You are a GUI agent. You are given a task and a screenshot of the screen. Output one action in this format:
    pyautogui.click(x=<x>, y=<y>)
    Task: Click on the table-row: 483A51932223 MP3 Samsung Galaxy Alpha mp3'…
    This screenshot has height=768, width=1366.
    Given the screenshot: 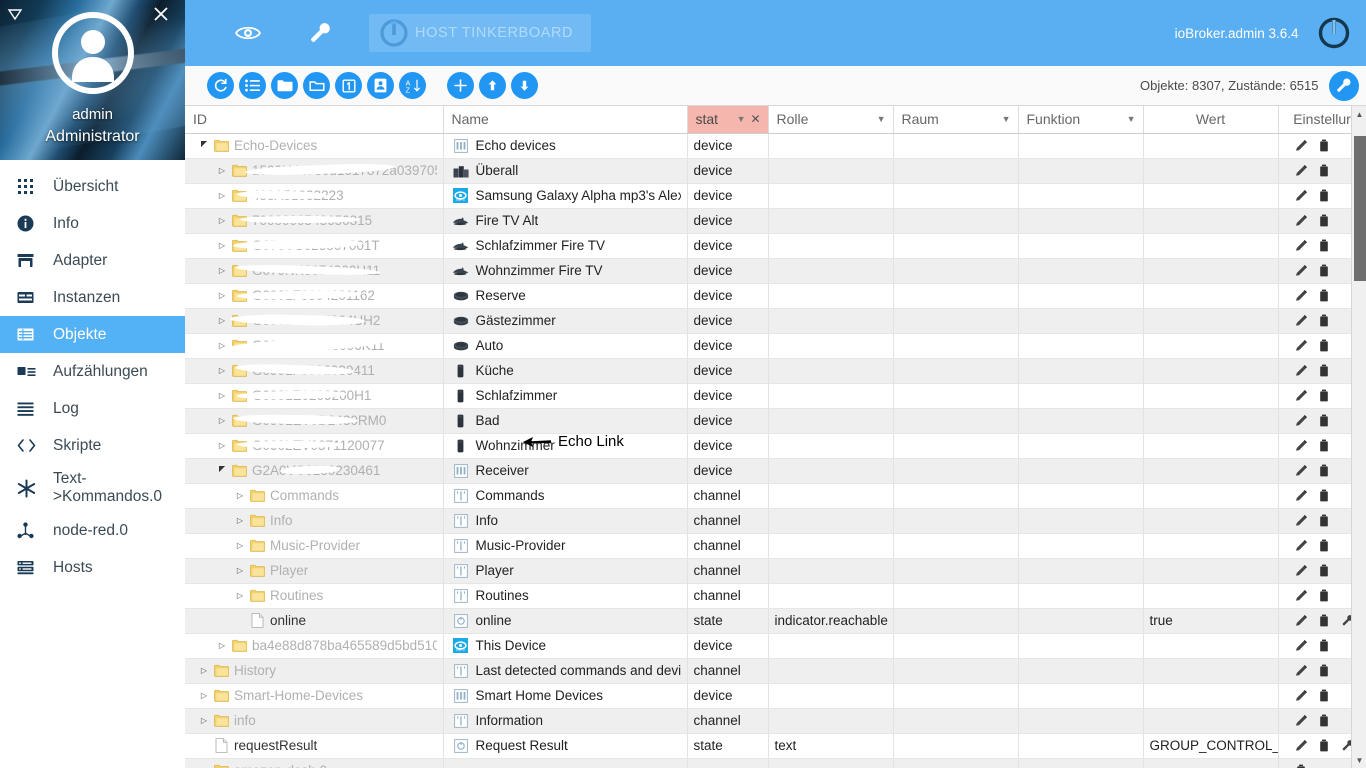 What is the action you would take?
    pyautogui.click(x=775, y=196)
    